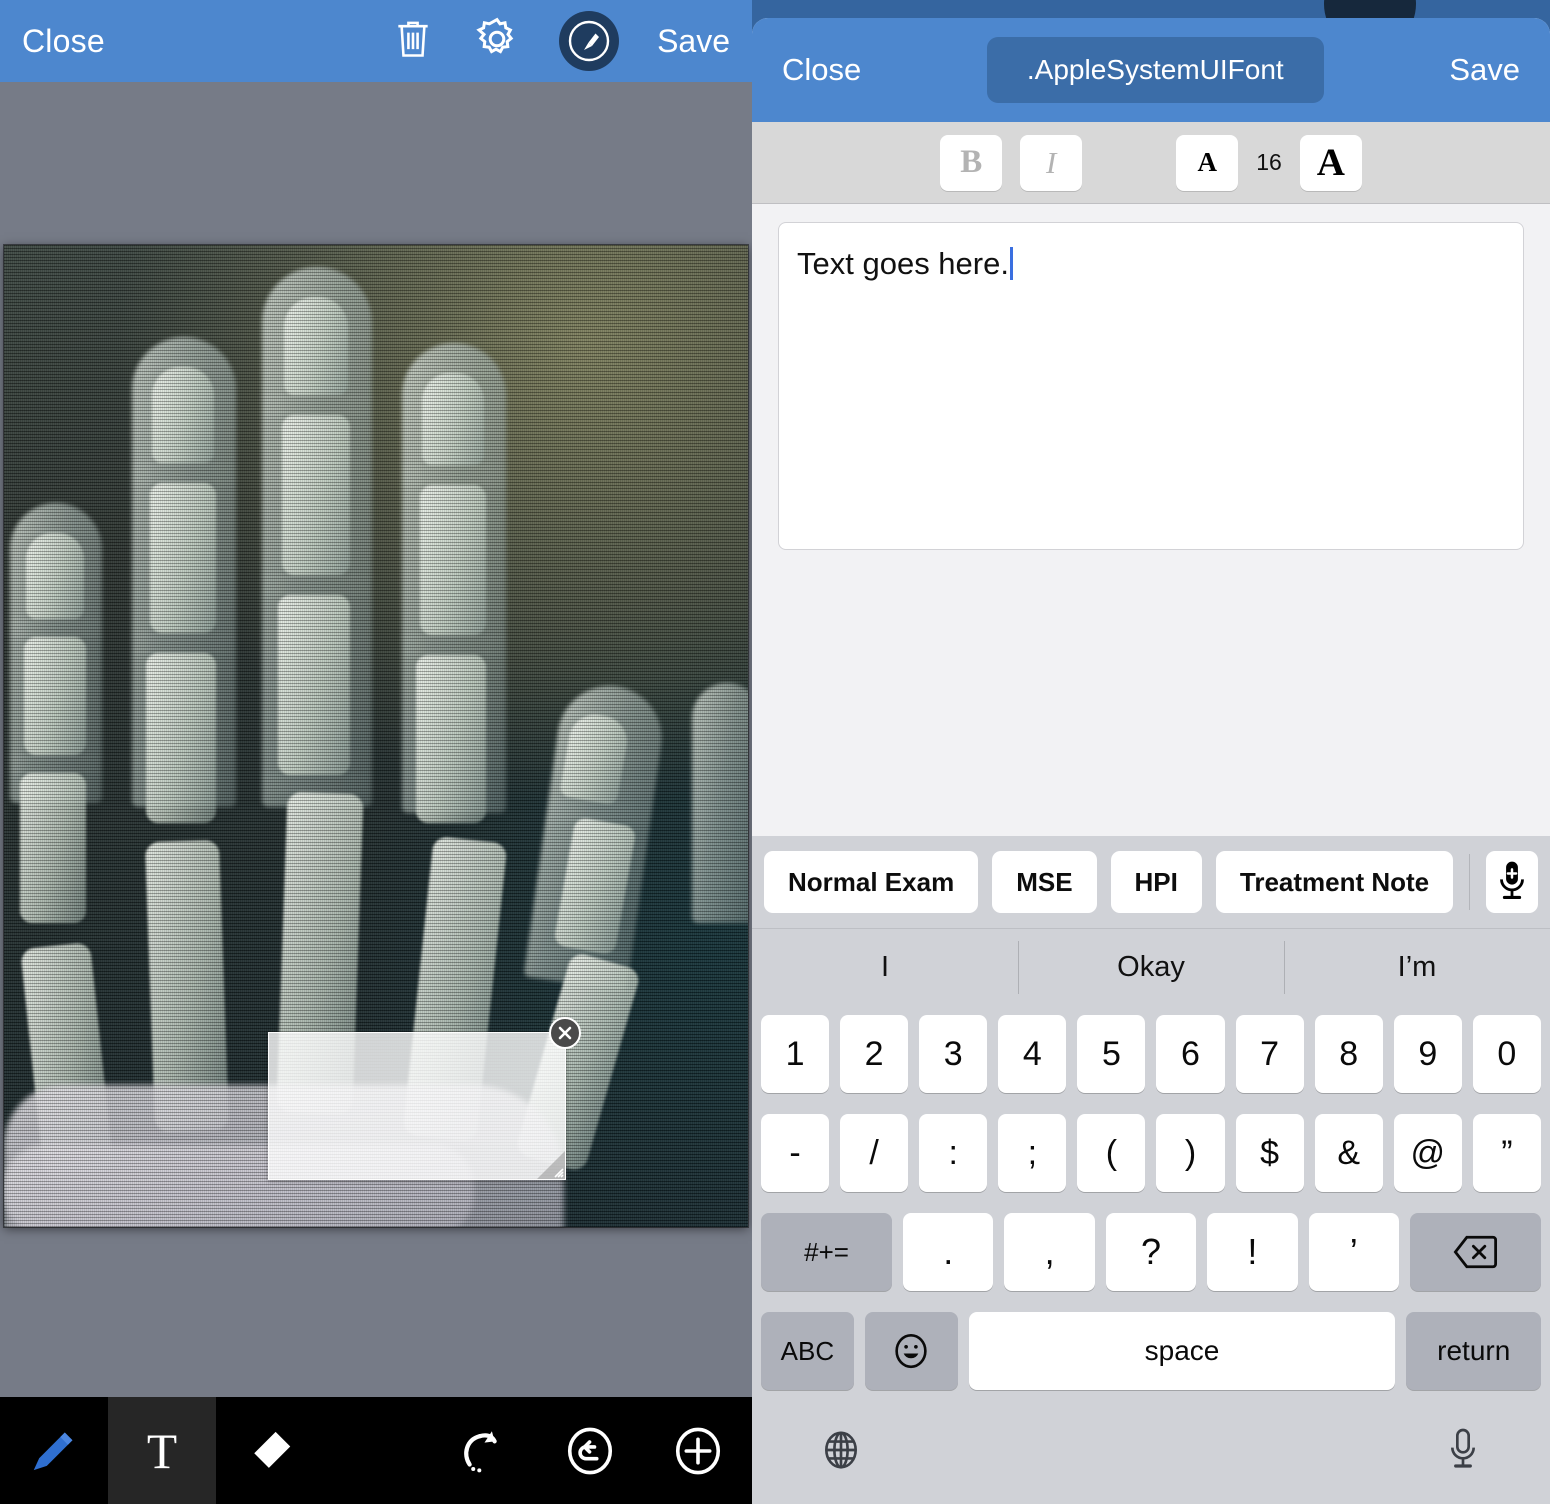 The width and height of the screenshot is (1550, 1504). I want to click on editor-save-button: Save, so click(693, 41).